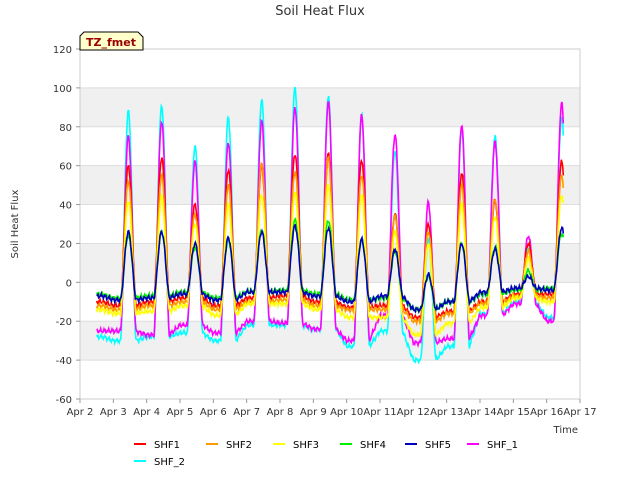  What do you see at coordinates (64, 400) in the screenshot?
I see `y-tick-label: -60` at bounding box center [64, 400].